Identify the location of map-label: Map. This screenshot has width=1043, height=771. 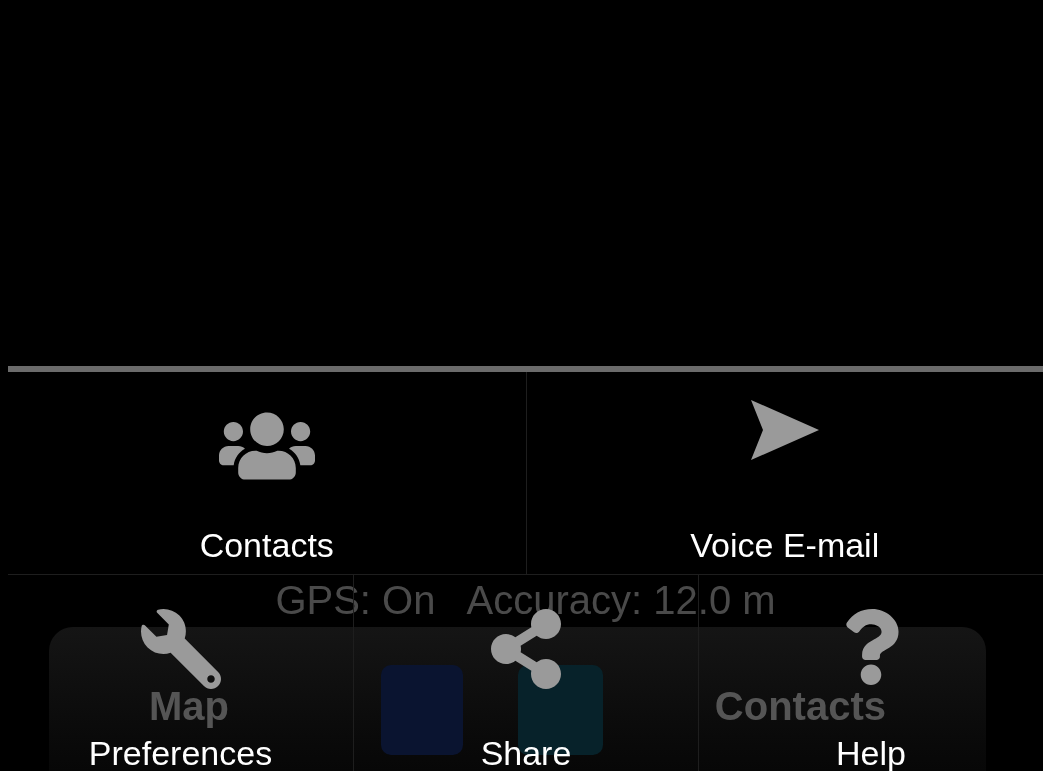
(189, 706).